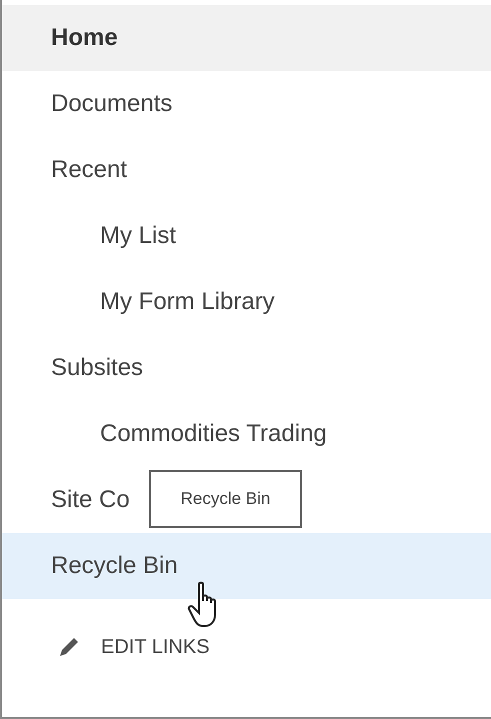 The image size is (491, 719). Describe the element at coordinates (84, 38) in the screenshot. I see `nav-link: Home` at that location.